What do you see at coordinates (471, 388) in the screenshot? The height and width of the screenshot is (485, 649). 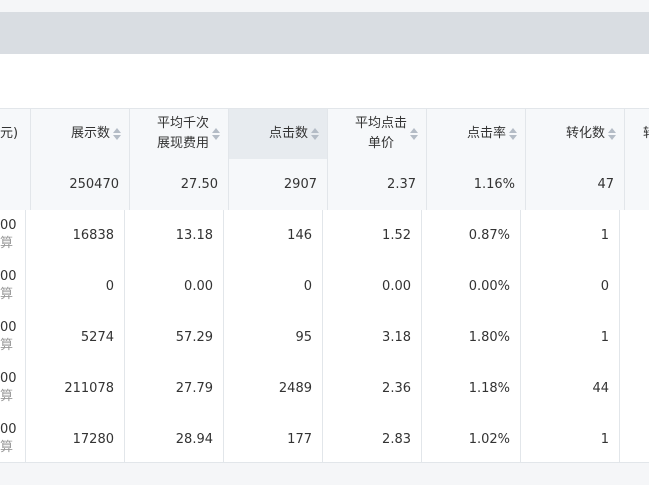 I see `table-cell: 1.18%` at bounding box center [471, 388].